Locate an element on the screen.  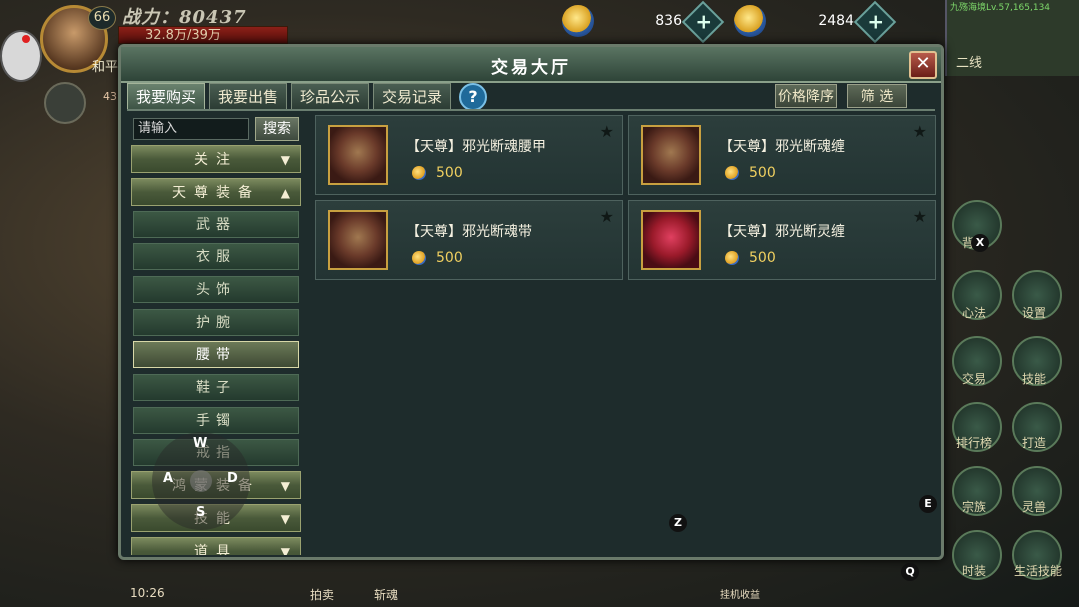
sub-weapon: 武器 is located at coordinates (216, 224).